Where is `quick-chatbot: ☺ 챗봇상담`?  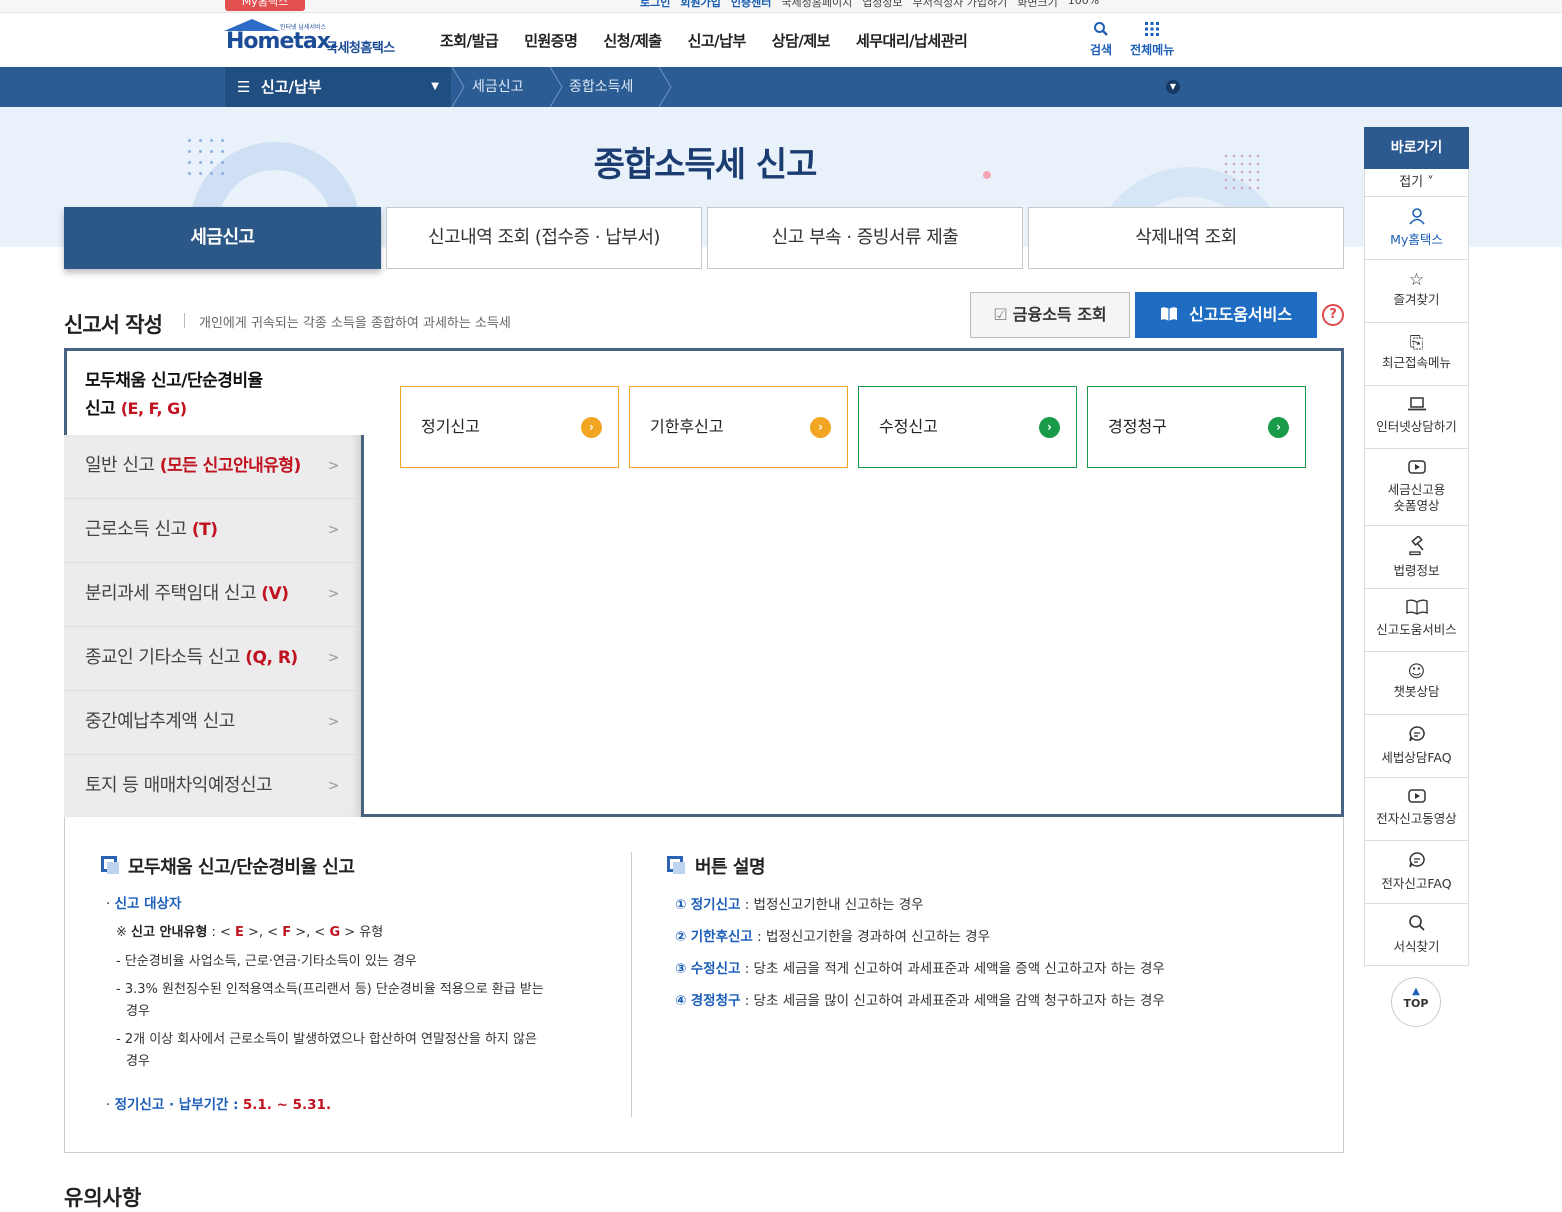
quick-chatbot: ☺ 챗봇상담 is located at coordinates (1416, 683).